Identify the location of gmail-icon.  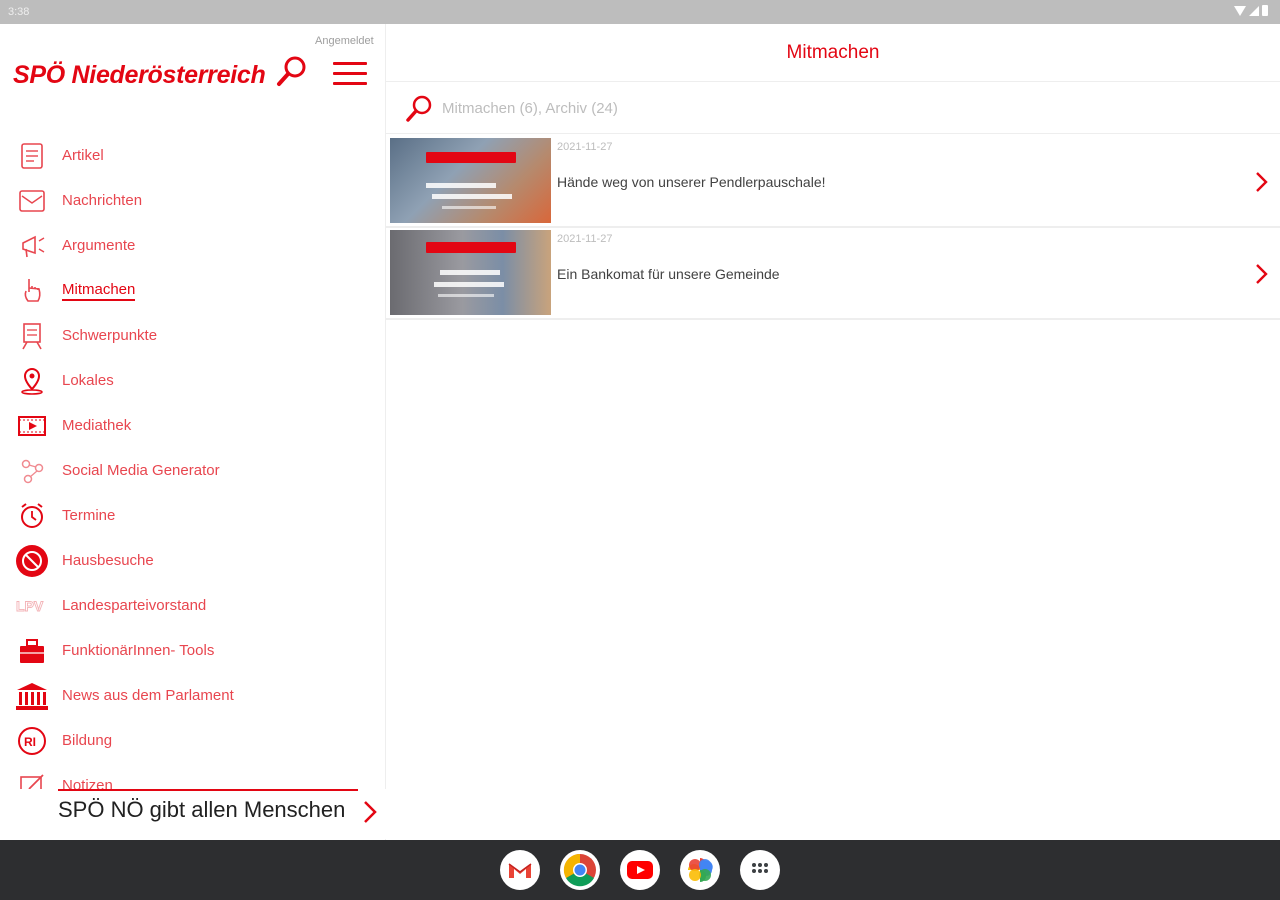
(520, 870).